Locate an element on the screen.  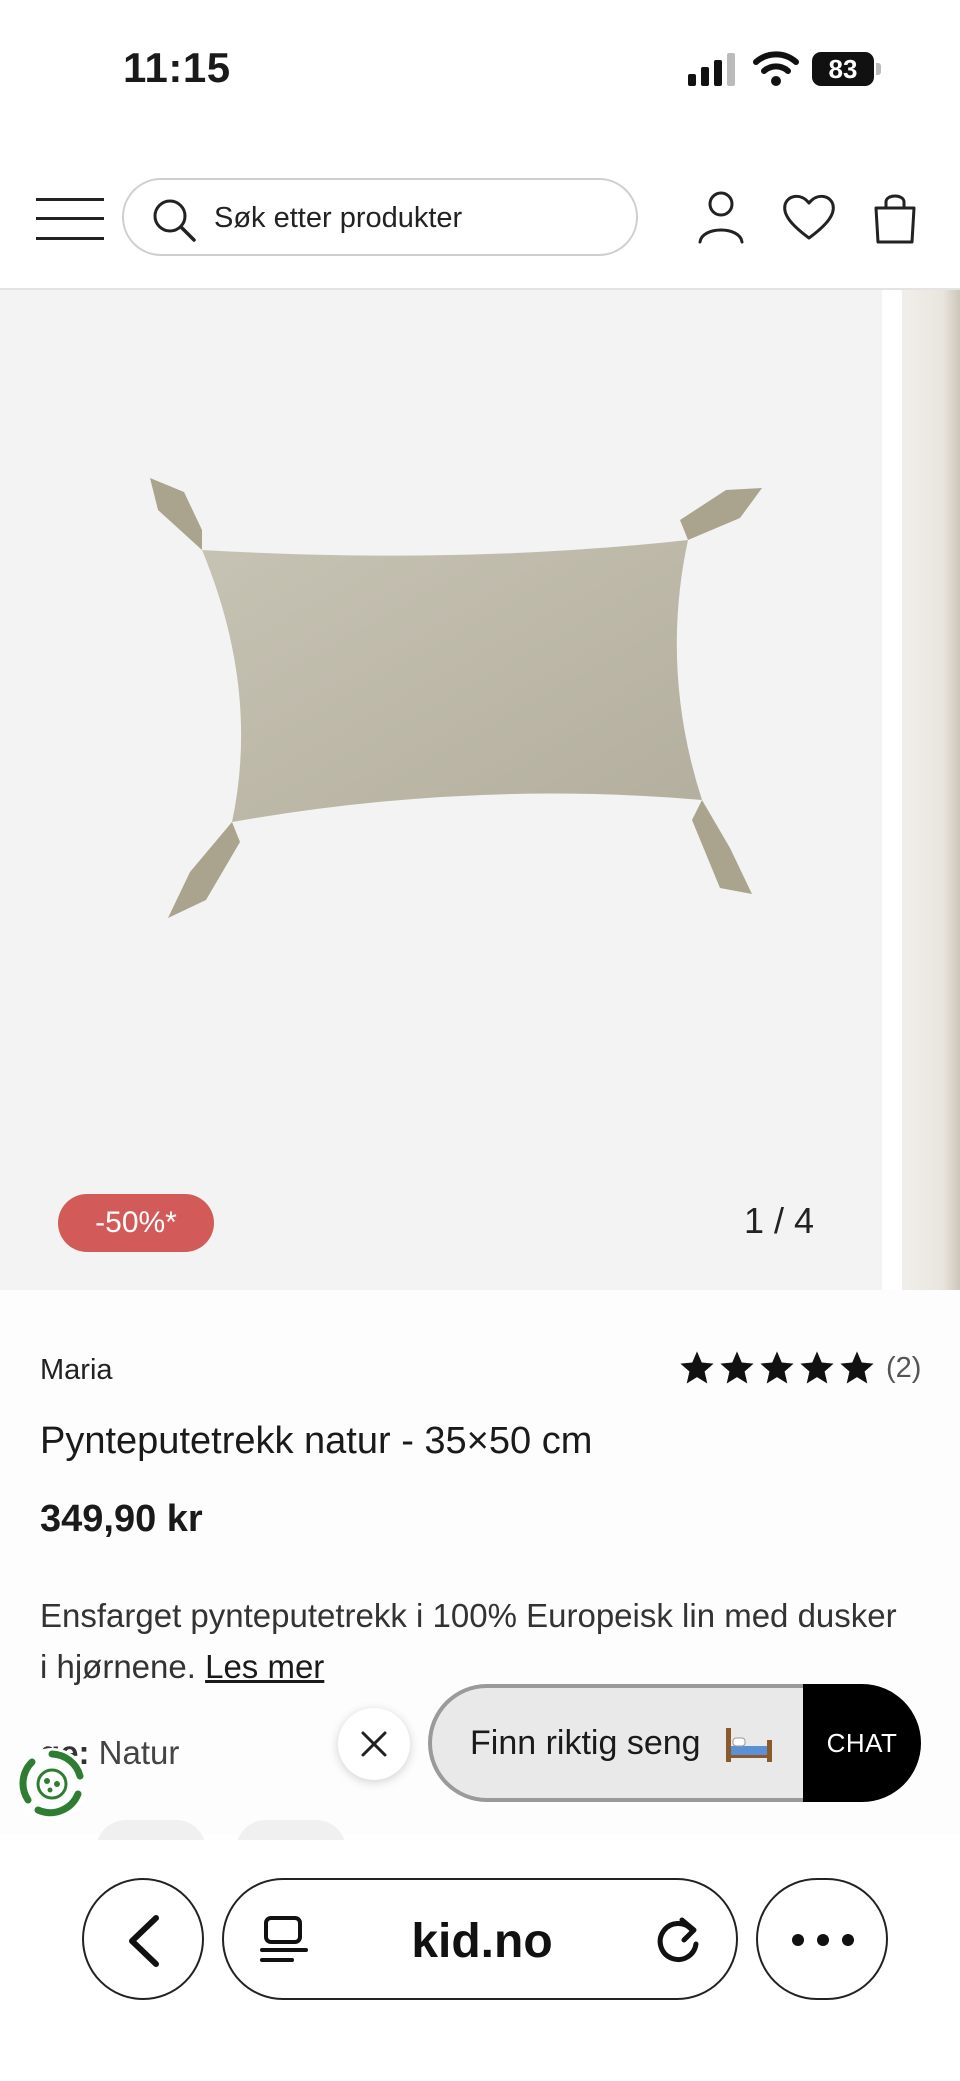
battery-indicator: 83 is located at coordinates (847, 69).